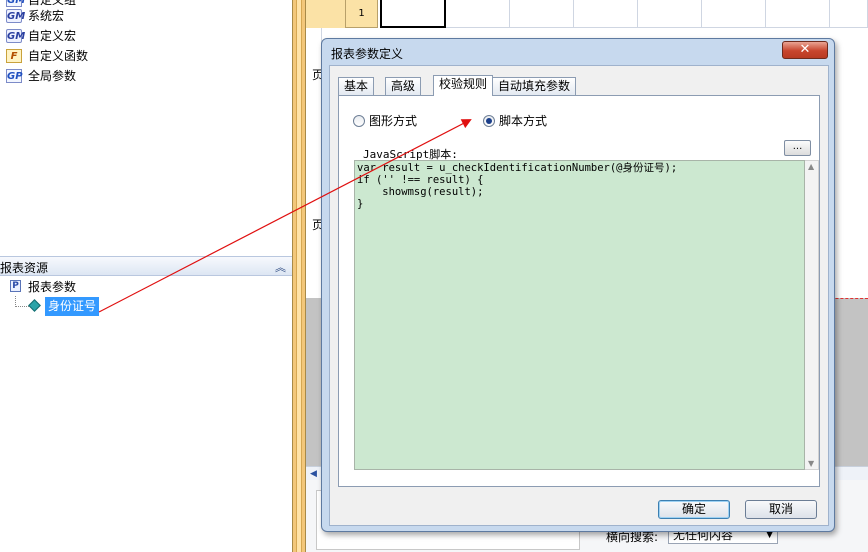 Image resolution: width=868 pixels, height=552 pixels. I want to click on splitter-grip, so click(299, 276).